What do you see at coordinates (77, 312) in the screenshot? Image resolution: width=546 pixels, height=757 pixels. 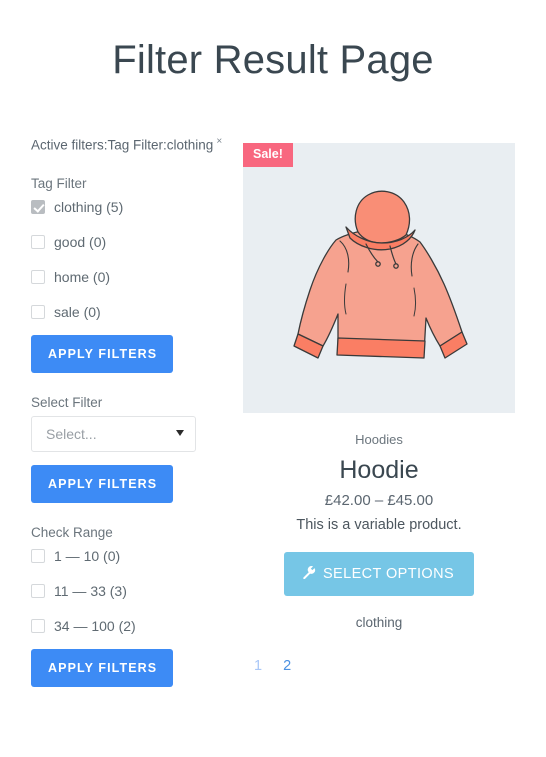 I see `list-item-label: sale (0)` at bounding box center [77, 312].